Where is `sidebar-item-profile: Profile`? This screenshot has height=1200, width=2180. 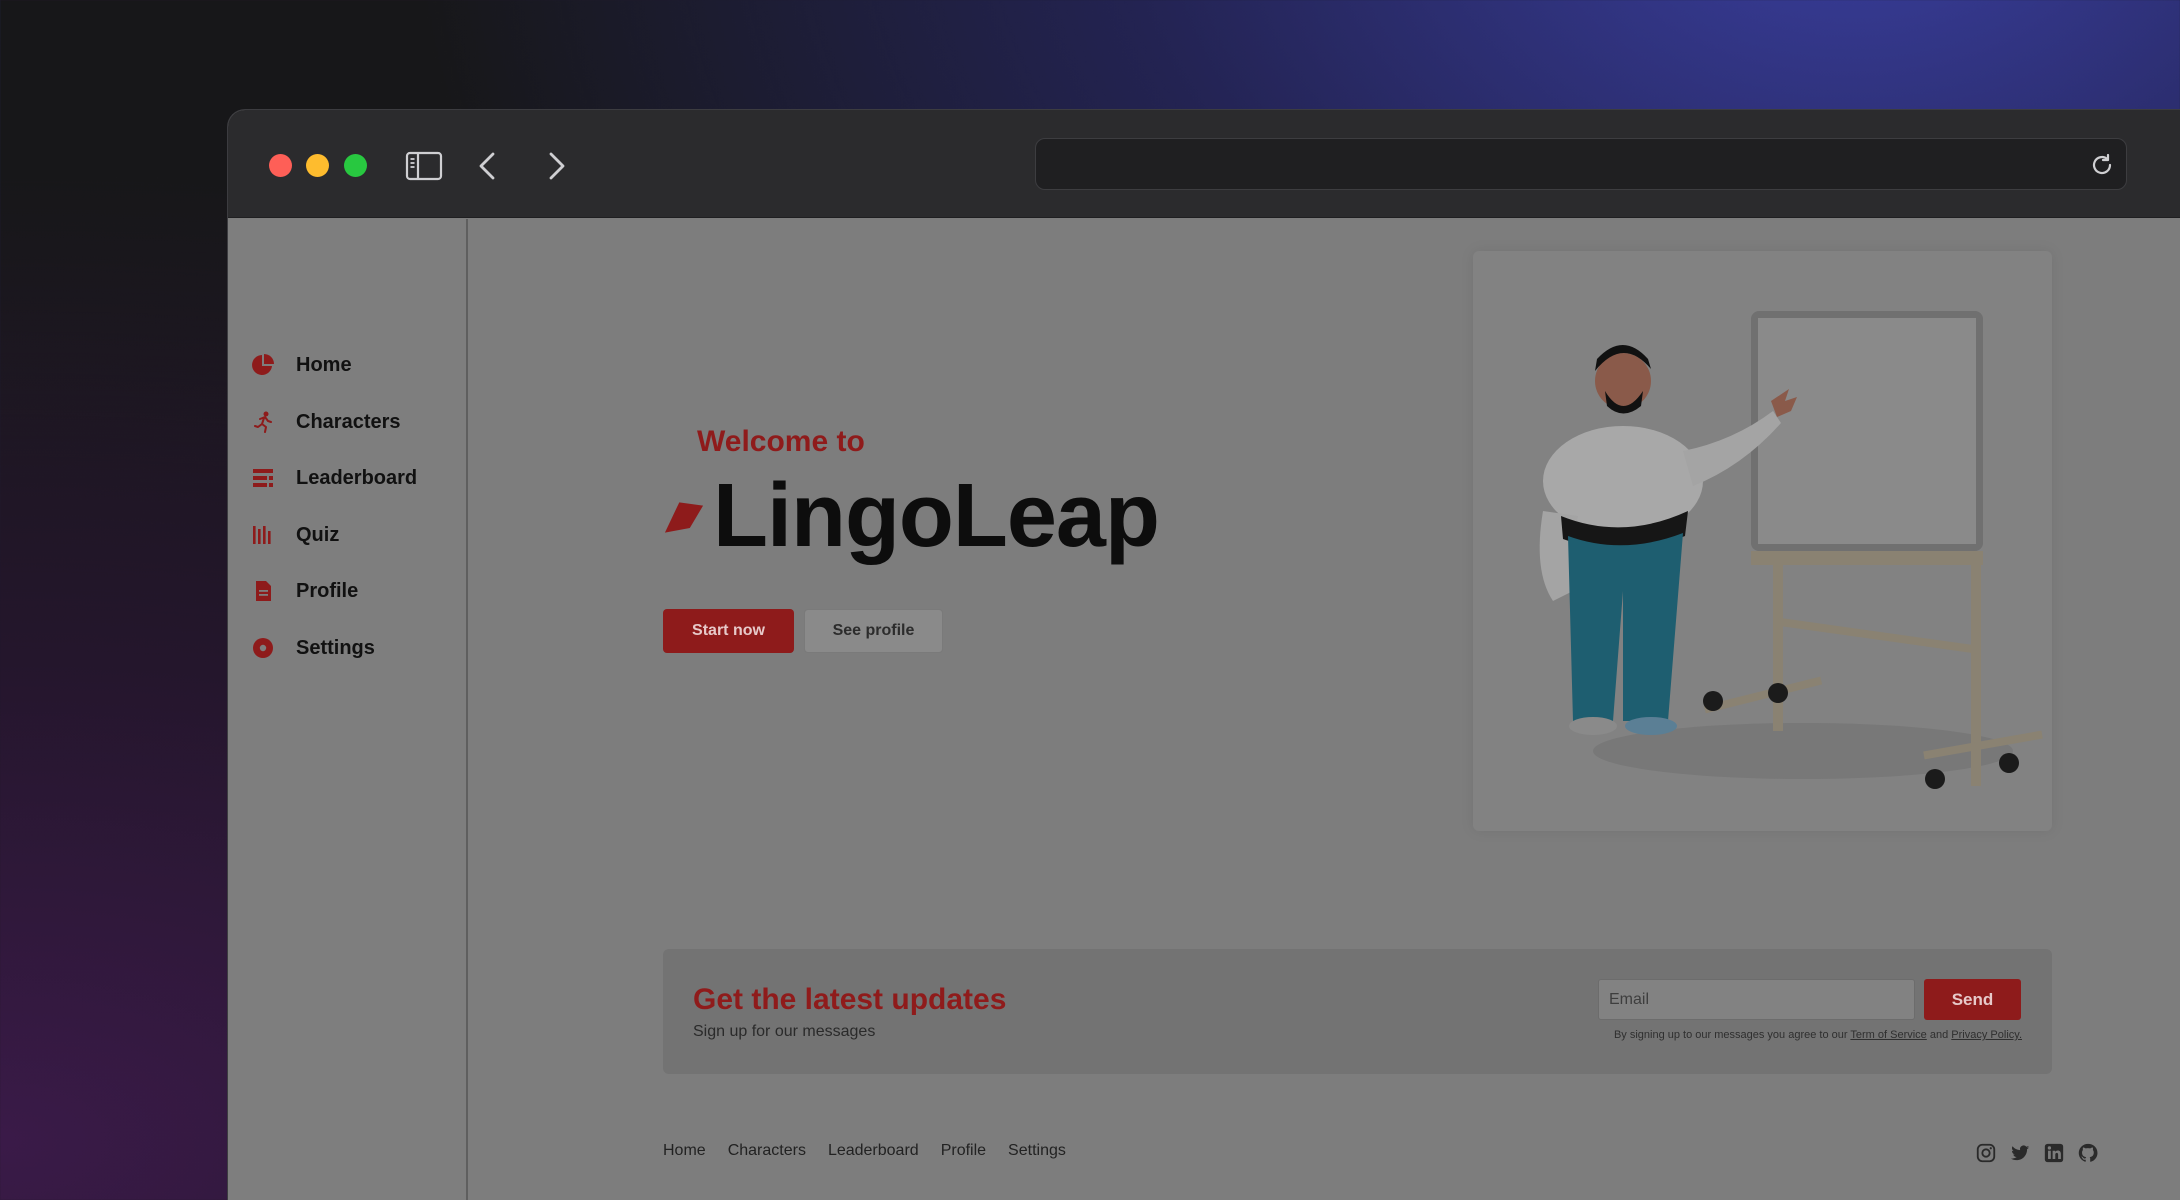 sidebar-item-profile: Profile is located at coordinates (350, 591).